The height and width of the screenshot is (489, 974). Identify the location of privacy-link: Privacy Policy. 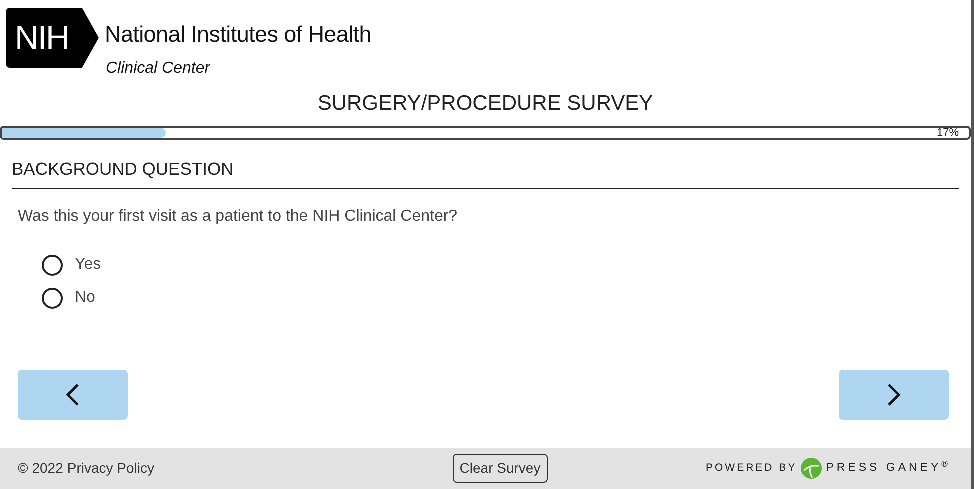
(110, 468).